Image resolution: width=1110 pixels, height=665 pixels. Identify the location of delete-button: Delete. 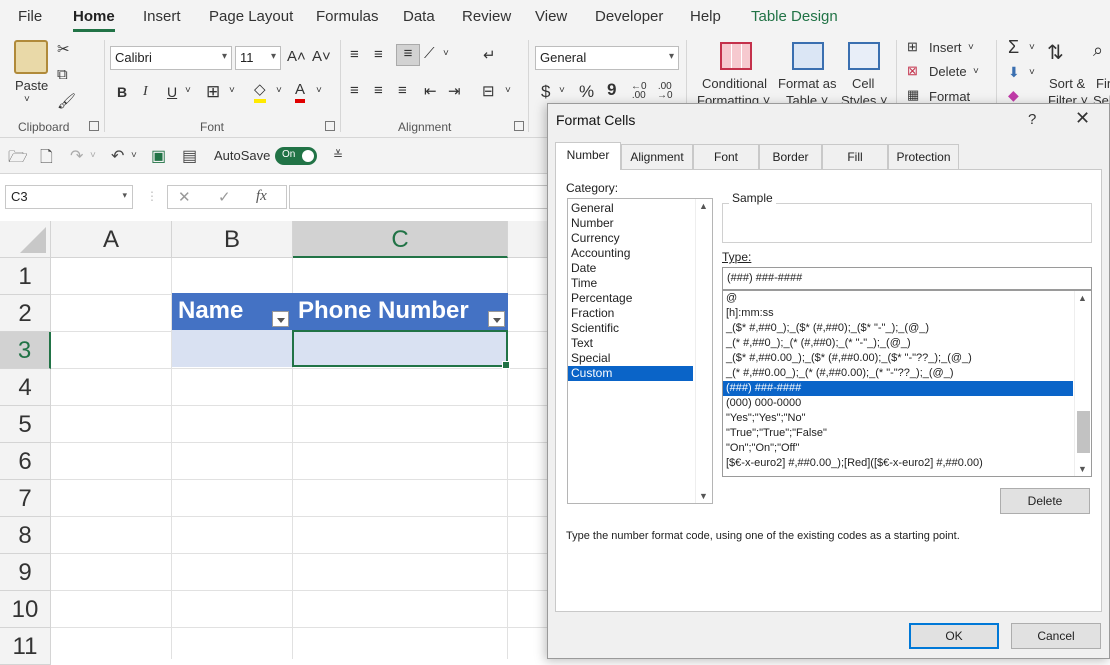
(948, 71).